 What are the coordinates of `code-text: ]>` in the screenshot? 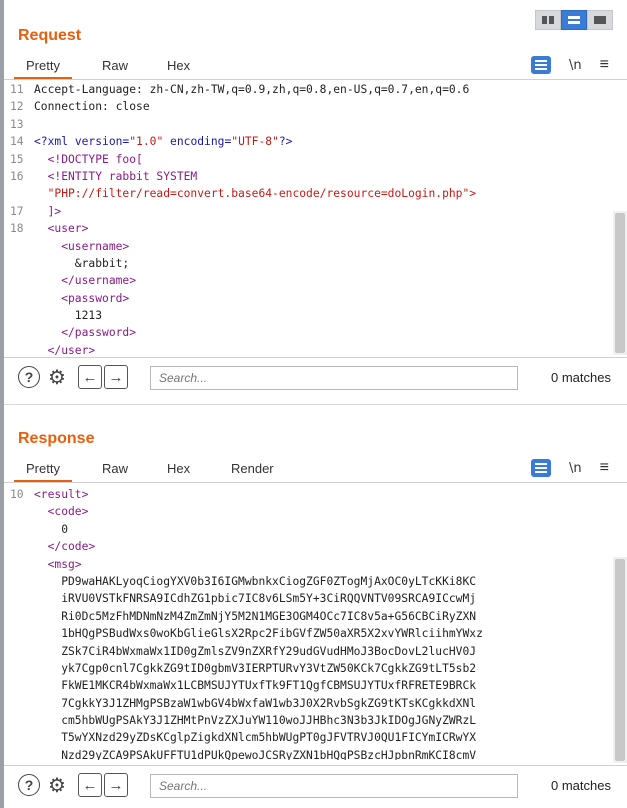 It's located at (48, 211).